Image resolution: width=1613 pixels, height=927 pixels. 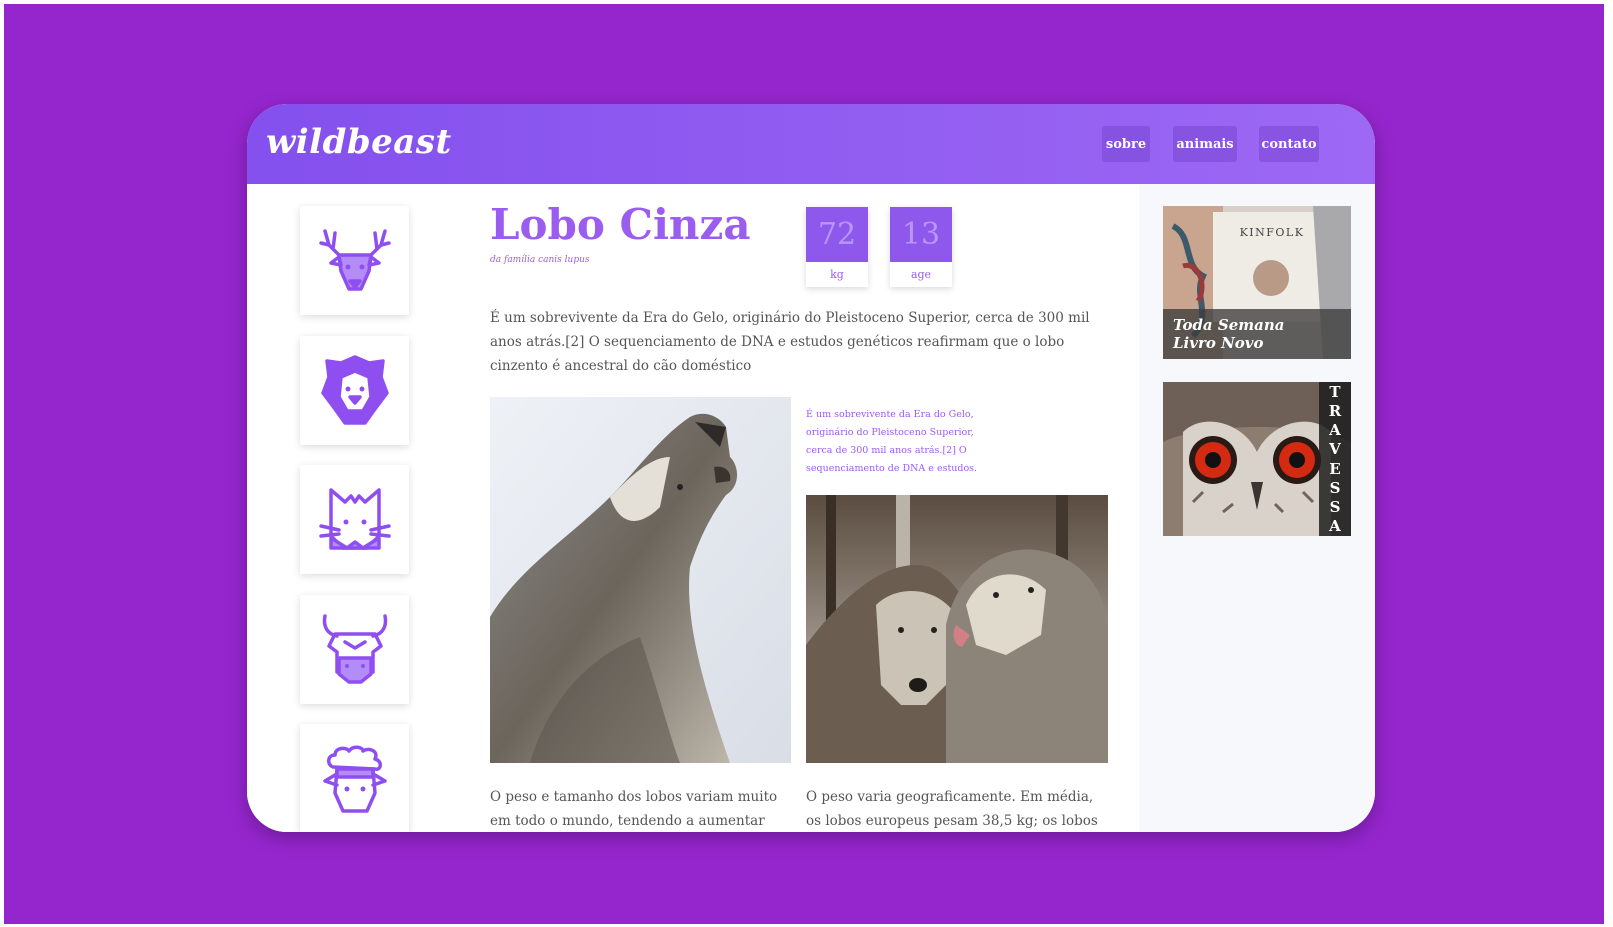 What do you see at coordinates (1257, 282) in the screenshot?
I see `ad-kinfolk: KINFOLK Toda Semana Livro Novo` at bounding box center [1257, 282].